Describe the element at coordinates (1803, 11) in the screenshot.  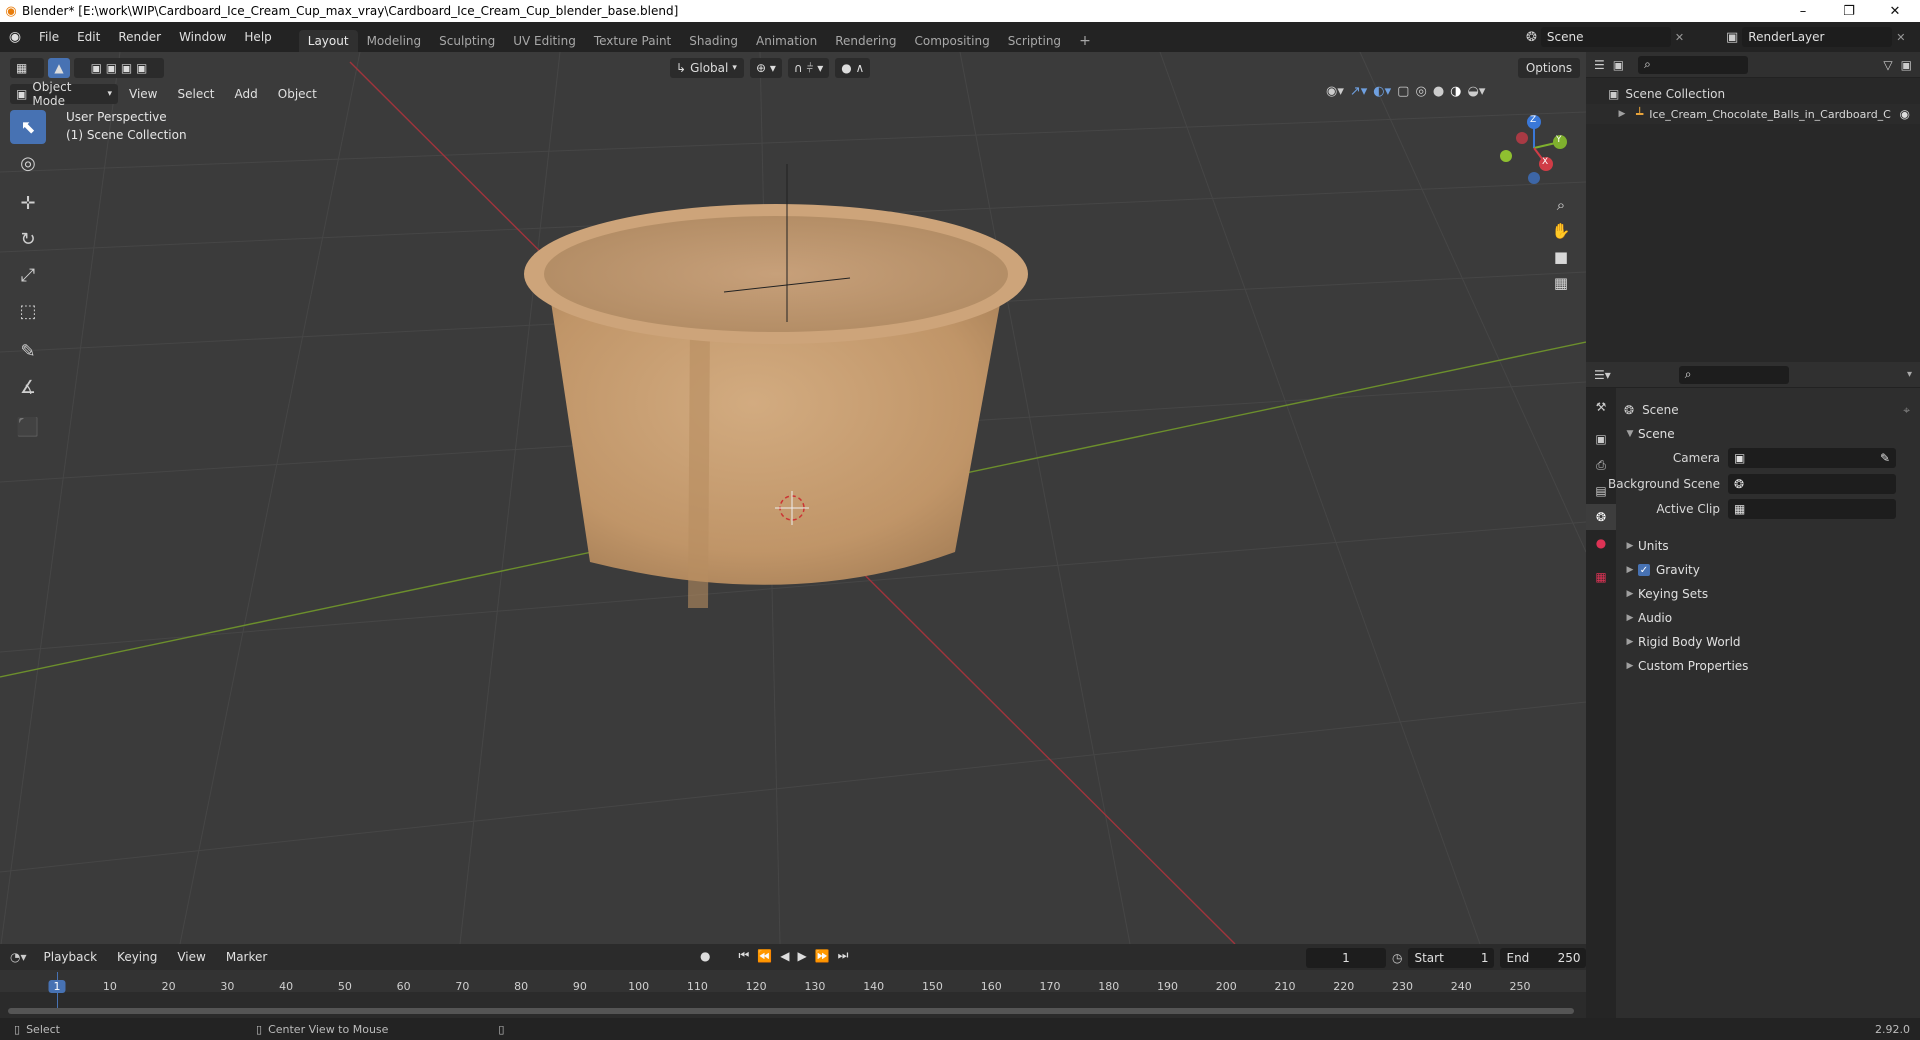
I see `minimize-button: –` at that location.